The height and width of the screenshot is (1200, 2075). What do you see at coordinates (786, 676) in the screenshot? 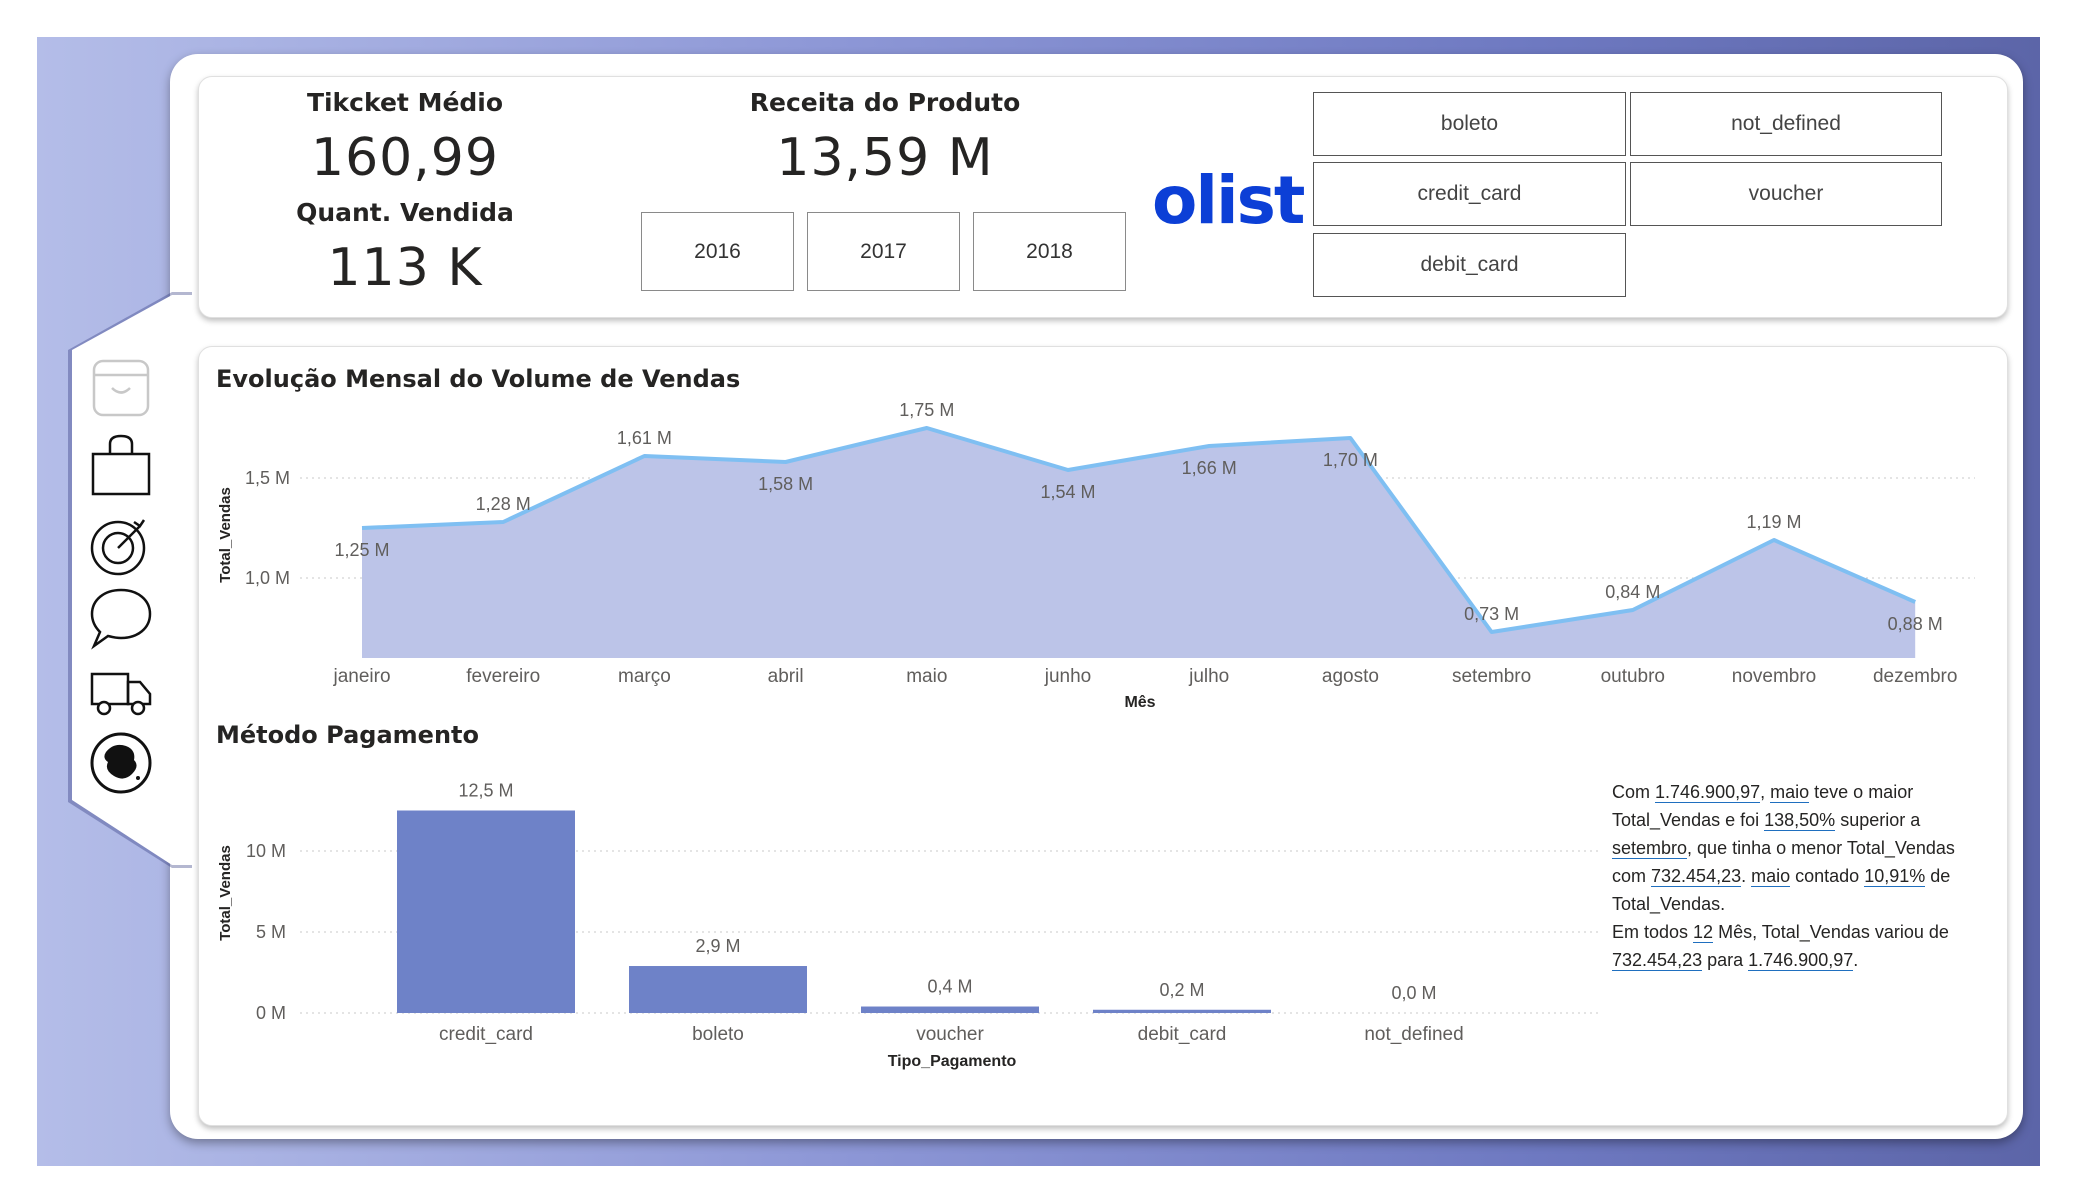
I see `area-x-tick-label-3: abril` at bounding box center [786, 676].